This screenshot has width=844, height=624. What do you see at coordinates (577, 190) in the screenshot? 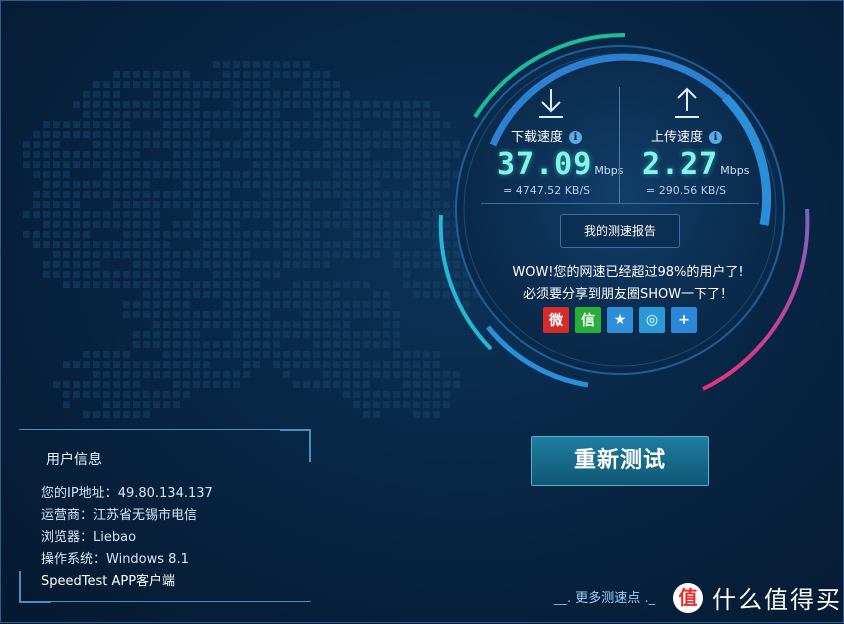
I see `download-kbs-unit: KB/S` at bounding box center [577, 190].